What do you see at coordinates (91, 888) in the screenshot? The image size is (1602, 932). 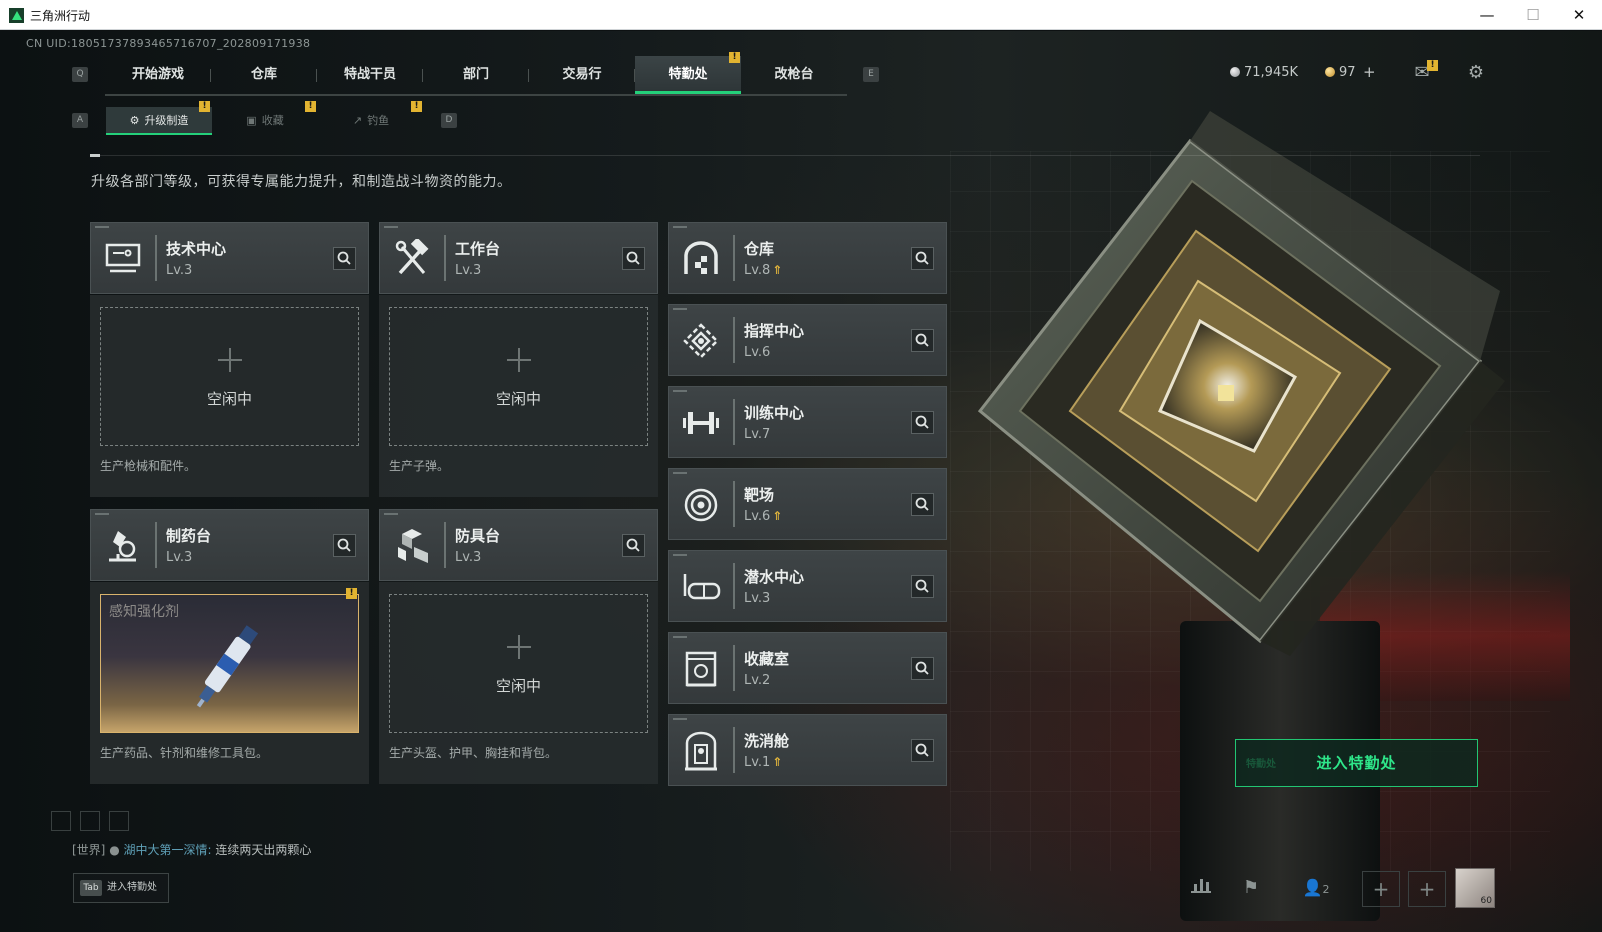 I see `tab-key: Tab` at bounding box center [91, 888].